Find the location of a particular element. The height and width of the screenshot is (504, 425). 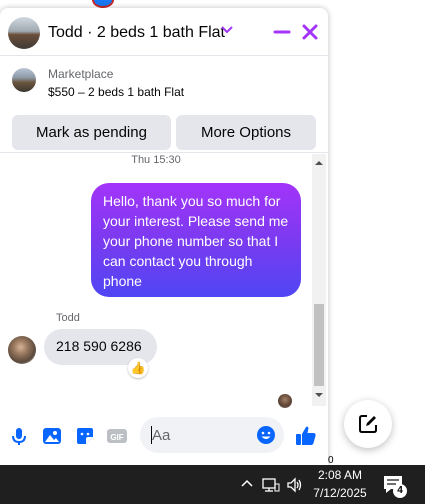

listing-title: $550 – 2 beds 1 bath Flat is located at coordinates (116, 92).